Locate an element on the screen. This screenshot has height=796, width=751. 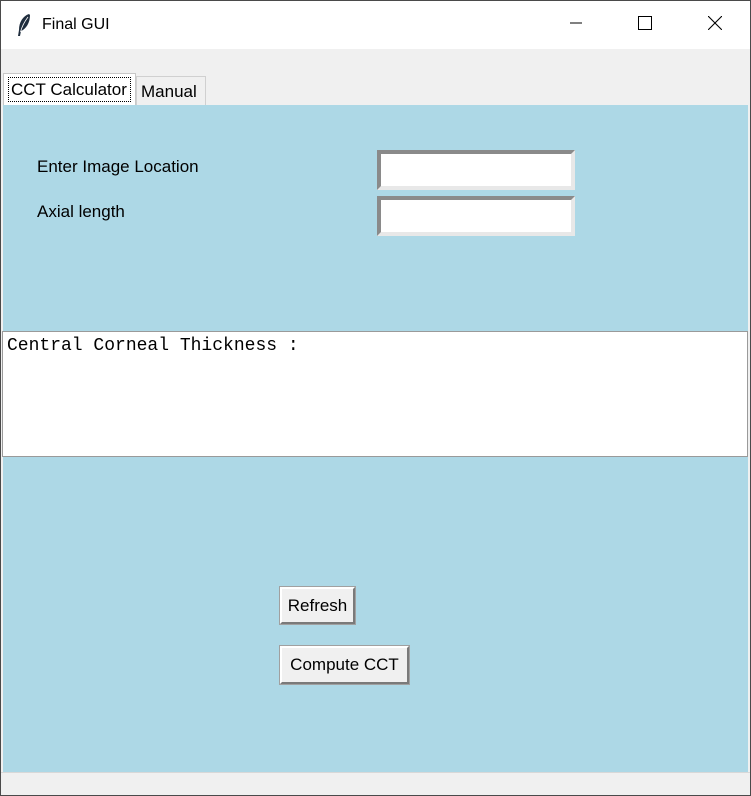
image-location-input is located at coordinates (476, 170).